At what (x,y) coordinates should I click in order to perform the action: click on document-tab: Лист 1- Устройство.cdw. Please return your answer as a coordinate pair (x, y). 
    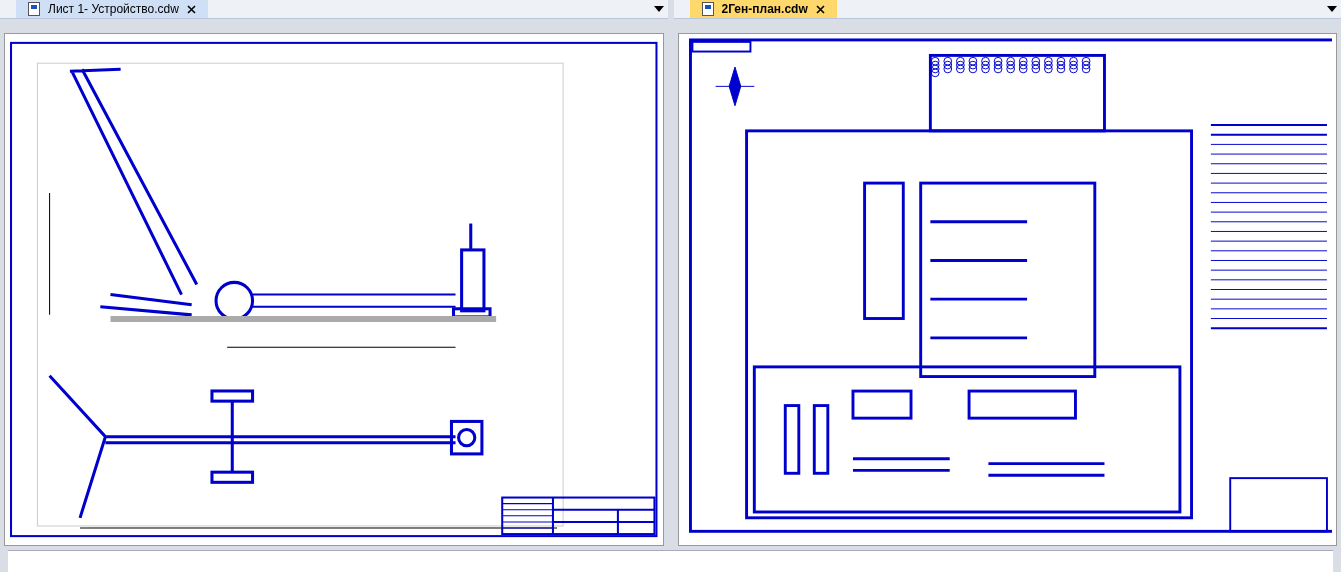
    Looking at the image, I should click on (112, 9).